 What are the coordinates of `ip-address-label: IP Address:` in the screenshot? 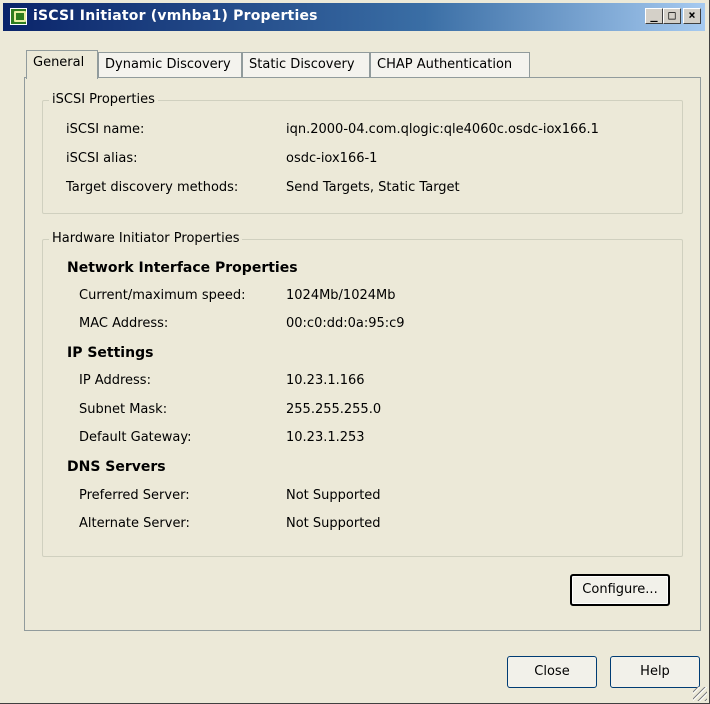 It's located at (115, 380).